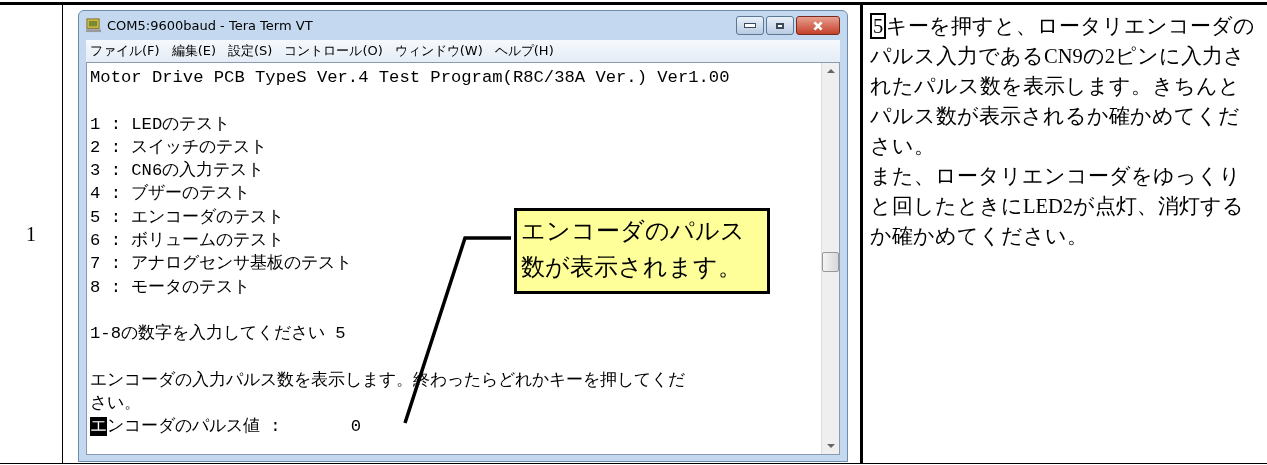  I want to click on terminal-line: 5 : エンコーダのテスト, so click(187, 217).